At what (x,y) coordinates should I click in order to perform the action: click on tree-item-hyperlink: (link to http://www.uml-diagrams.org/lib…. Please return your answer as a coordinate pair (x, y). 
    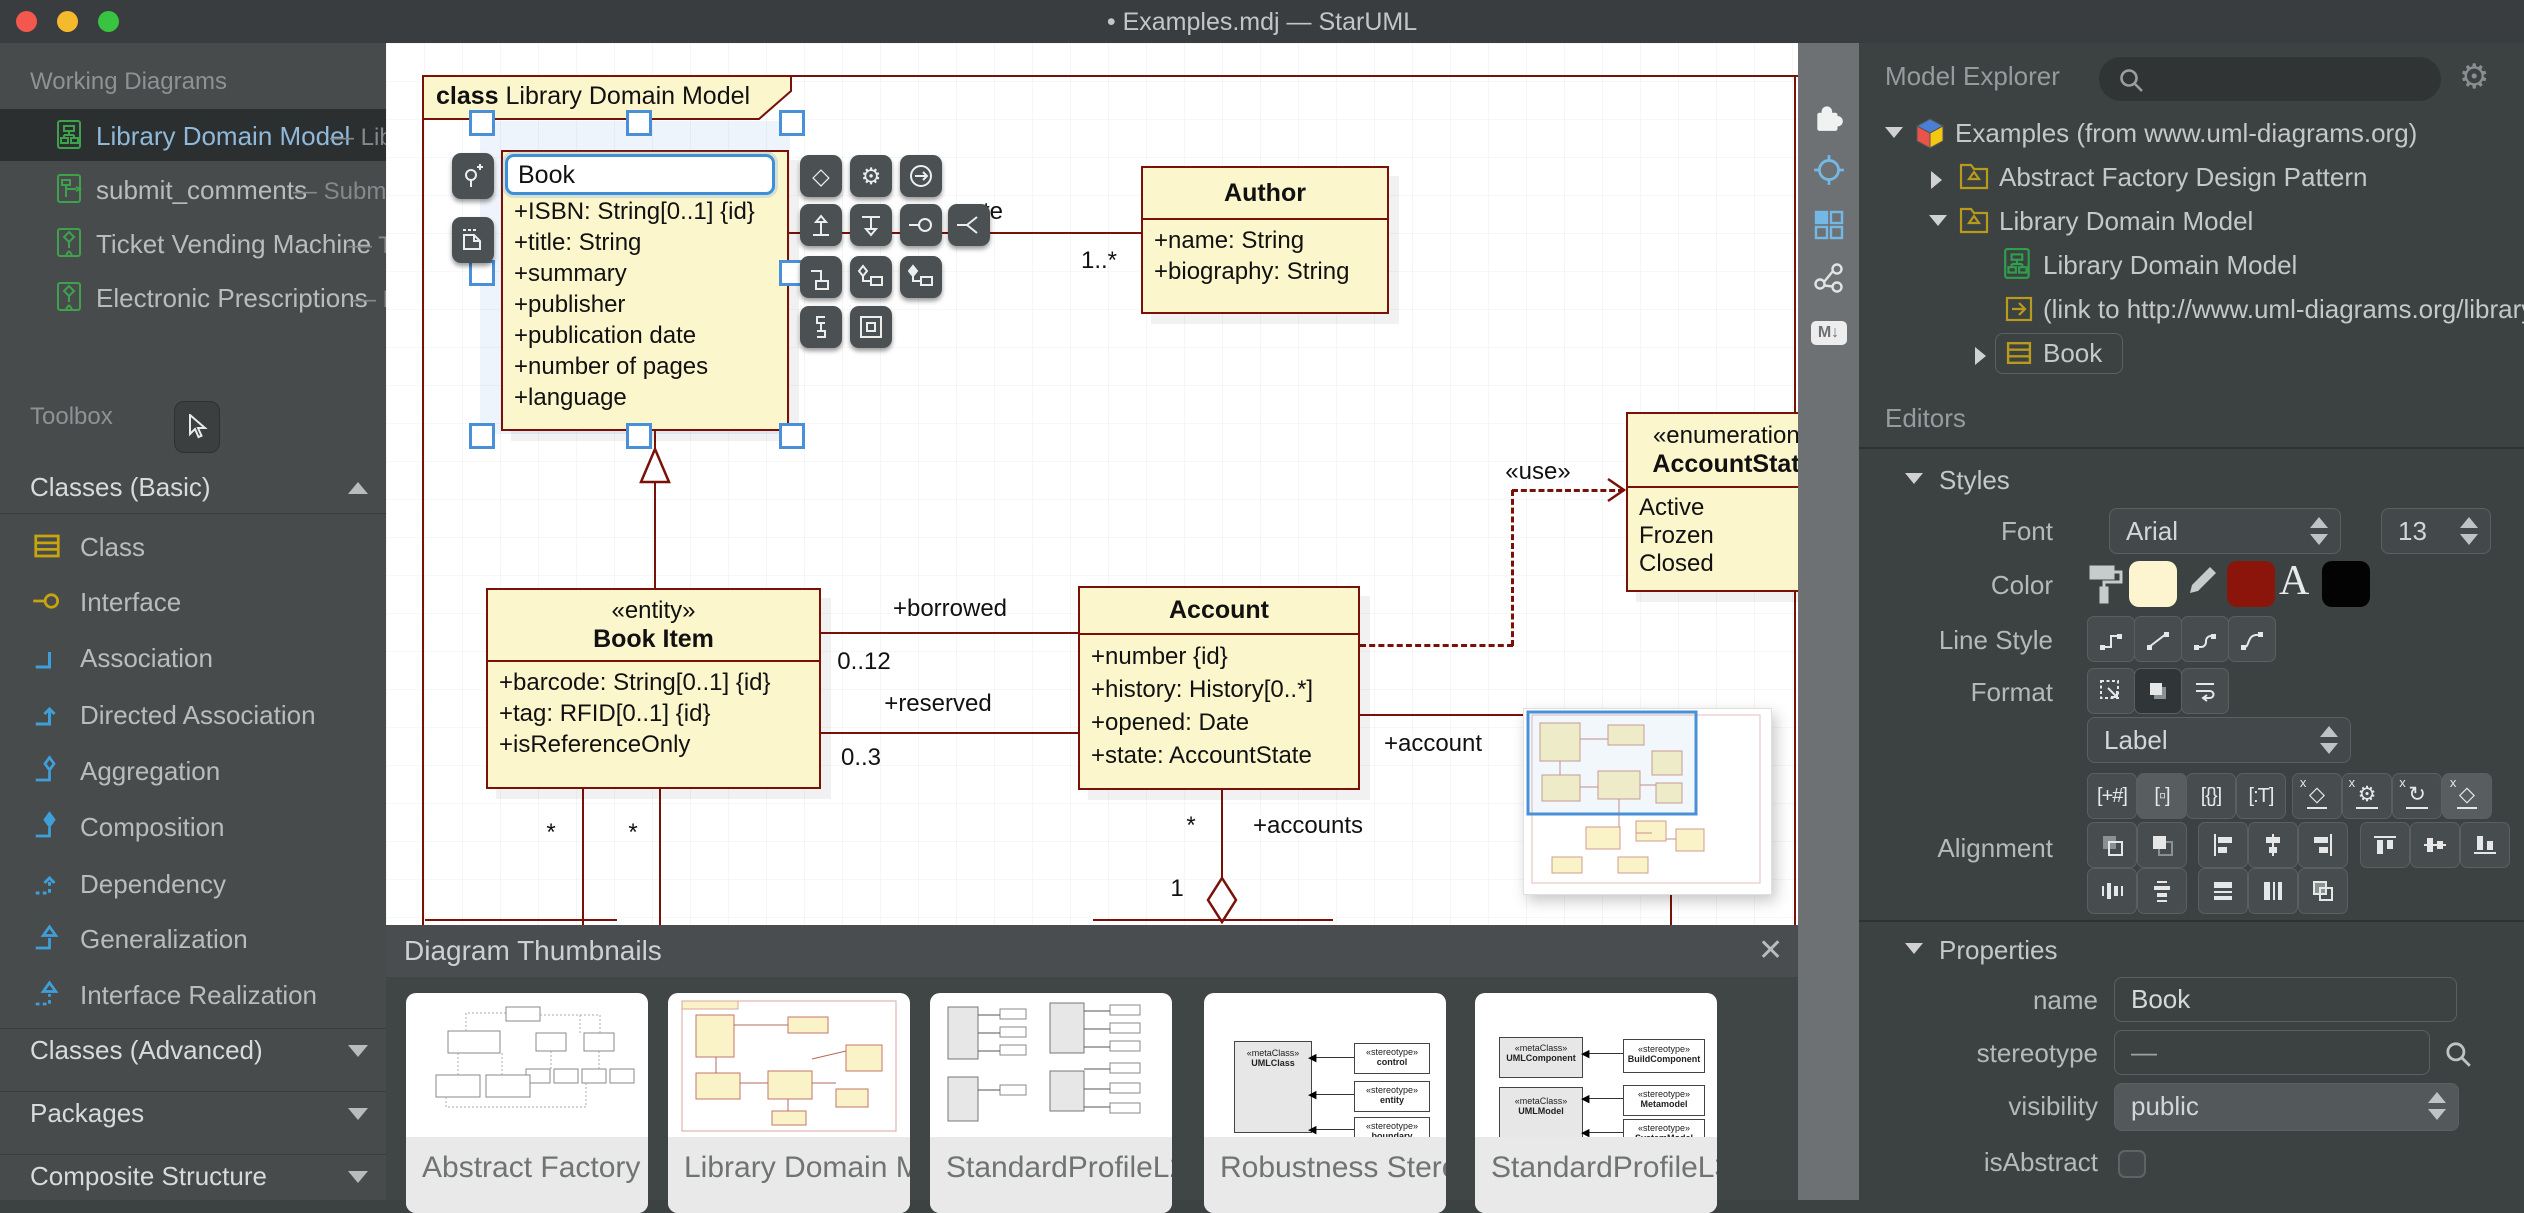
    Looking at the image, I should click on (2191, 309).